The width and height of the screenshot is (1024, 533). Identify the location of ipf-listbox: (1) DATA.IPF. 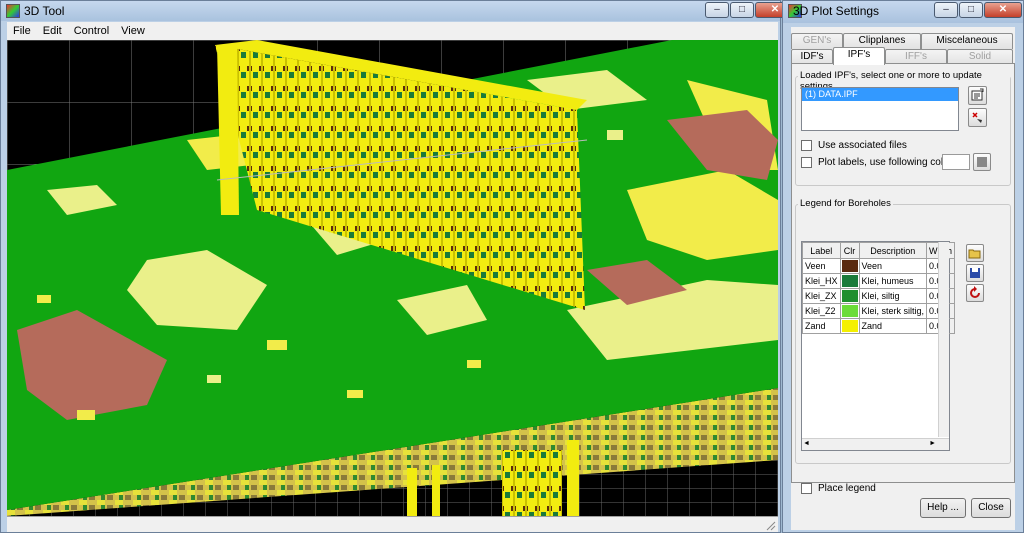
(880, 109).